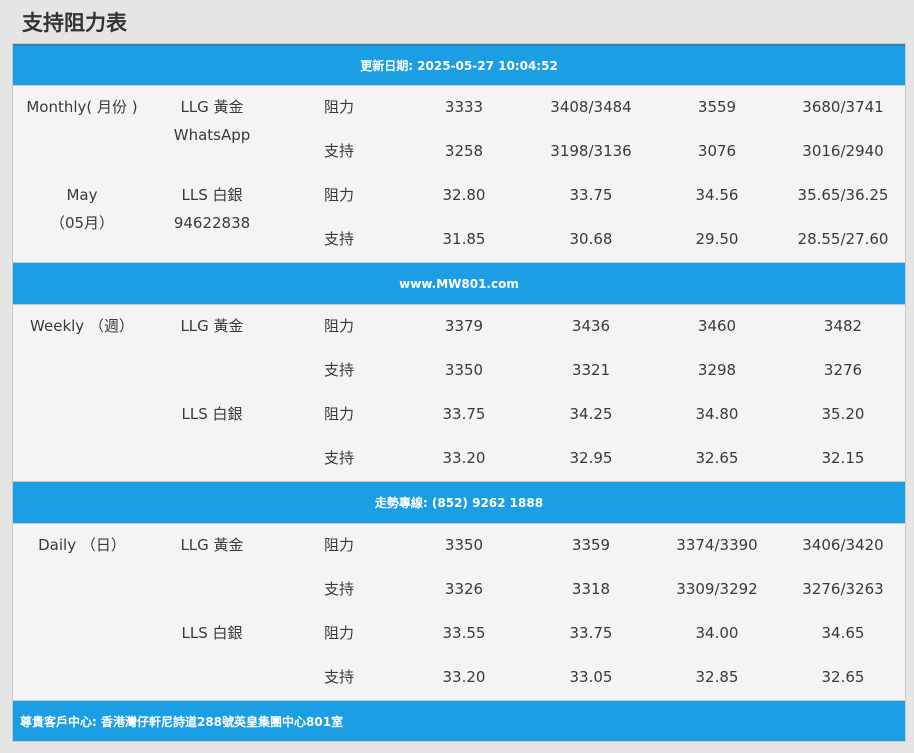  What do you see at coordinates (464, 107) in the screenshot?
I see `value-cell: 3333` at bounding box center [464, 107].